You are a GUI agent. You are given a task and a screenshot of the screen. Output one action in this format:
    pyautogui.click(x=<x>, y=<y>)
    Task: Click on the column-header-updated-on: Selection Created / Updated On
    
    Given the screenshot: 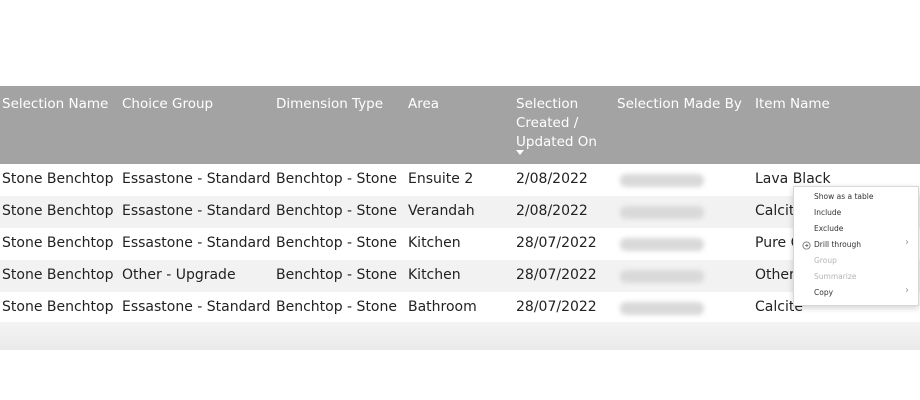 What is the action you would take?
    pyautogui.click(x=556, y=123)
    